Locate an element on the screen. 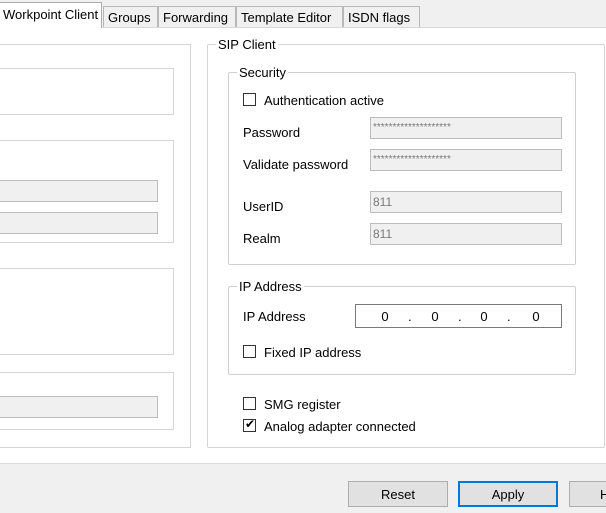 This screenshot has width=606, height=513. userid-label: UserID is located at coordinates (263, 206).